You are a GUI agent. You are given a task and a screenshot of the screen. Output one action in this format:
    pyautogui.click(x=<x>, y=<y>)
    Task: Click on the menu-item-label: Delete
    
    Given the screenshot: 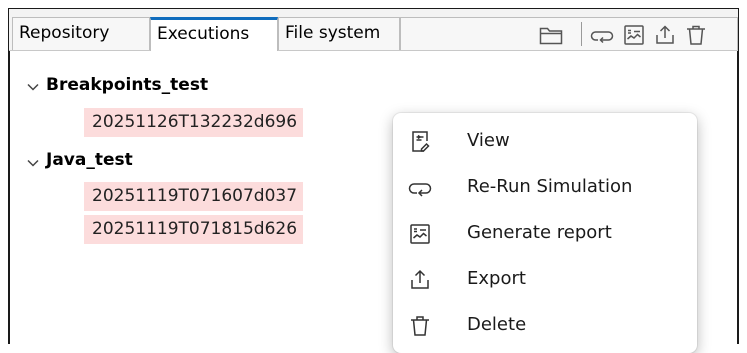 What is the action you would take?
    pyautogui.click(x=497, y=324)
    